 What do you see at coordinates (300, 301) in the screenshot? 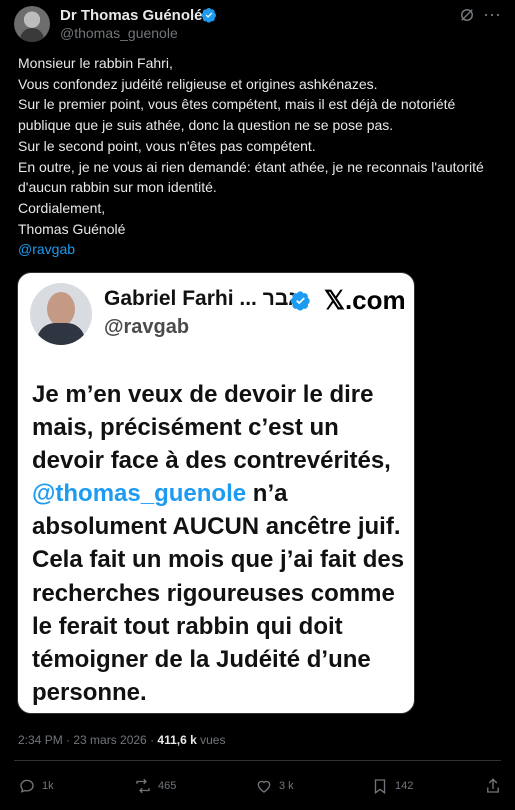
I see `card-verified-badge-icon` at bounding box center [300, 301].